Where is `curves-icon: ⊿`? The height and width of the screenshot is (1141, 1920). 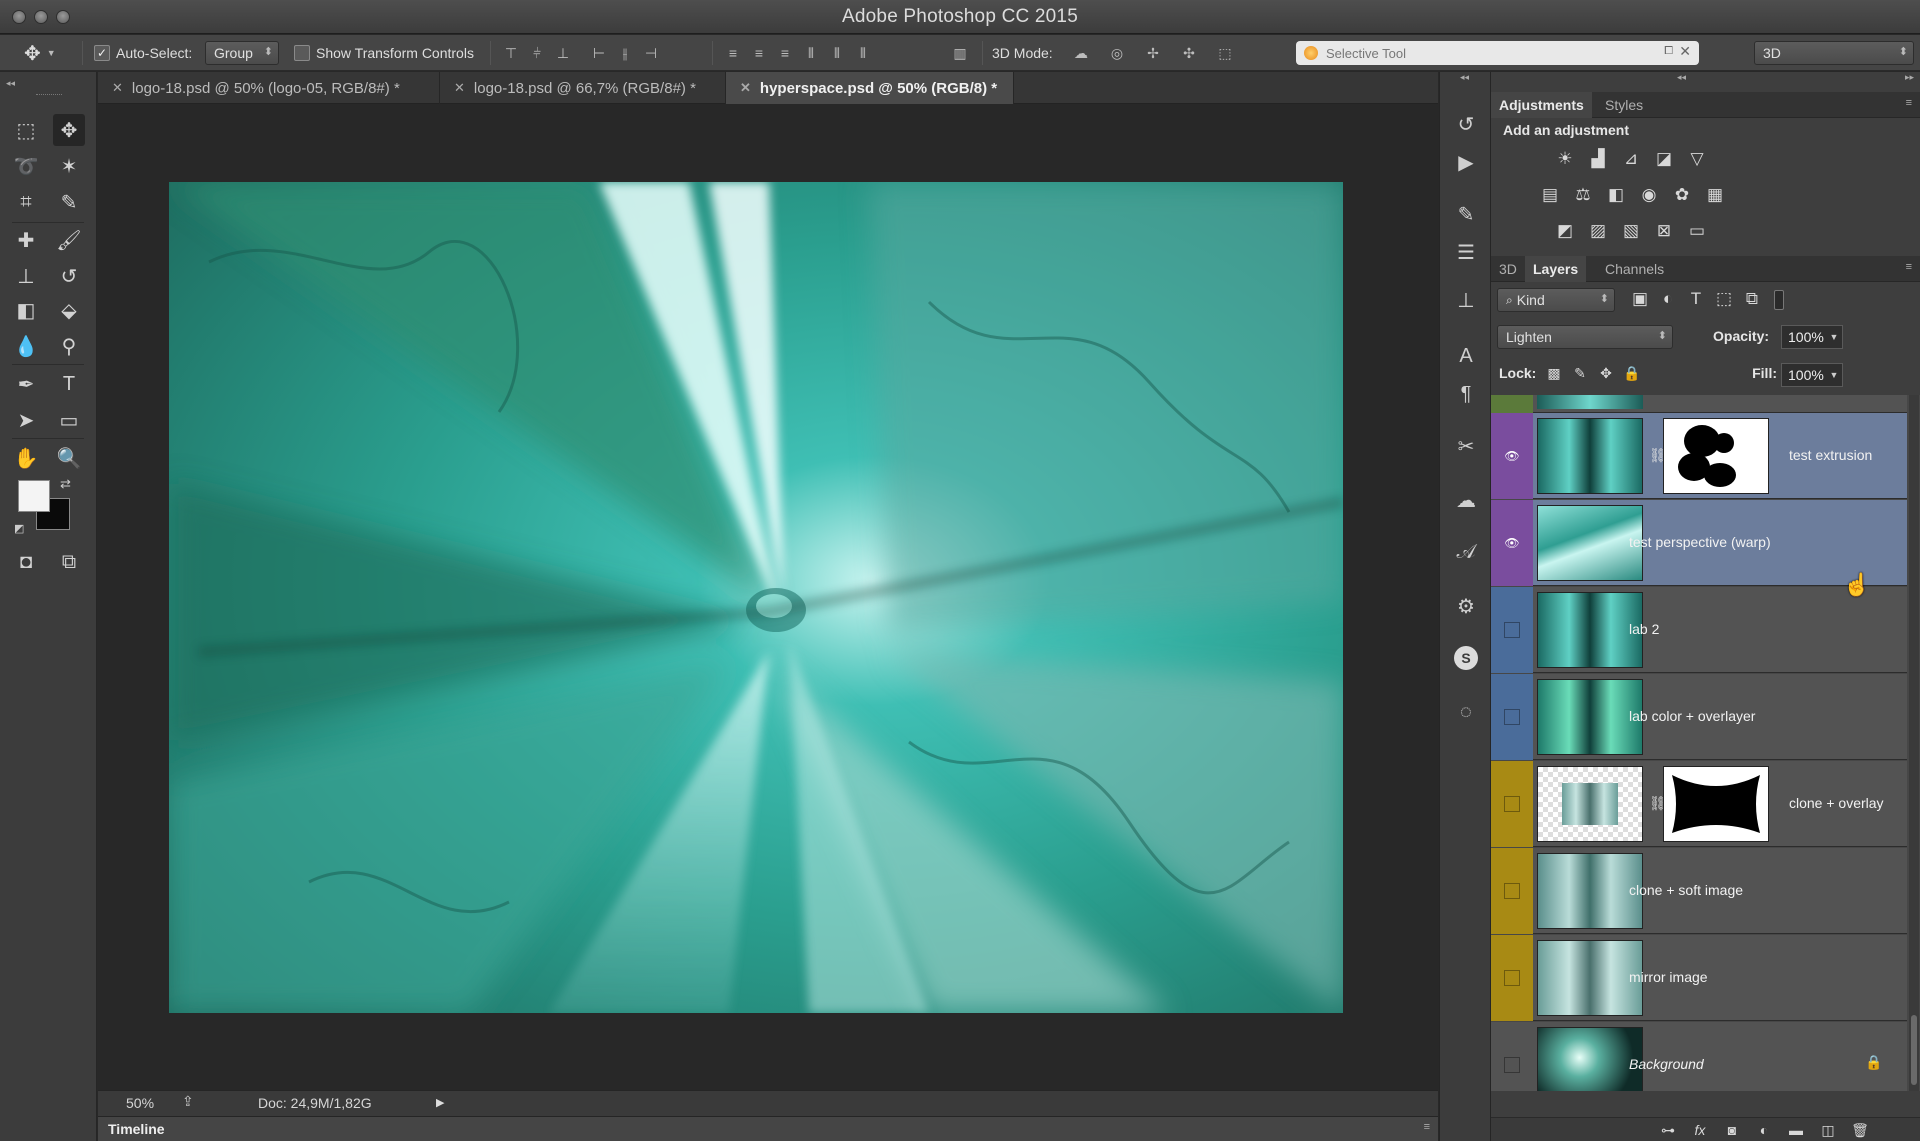 curves-icon: ⊿ is located at coordinates (1631, 159).